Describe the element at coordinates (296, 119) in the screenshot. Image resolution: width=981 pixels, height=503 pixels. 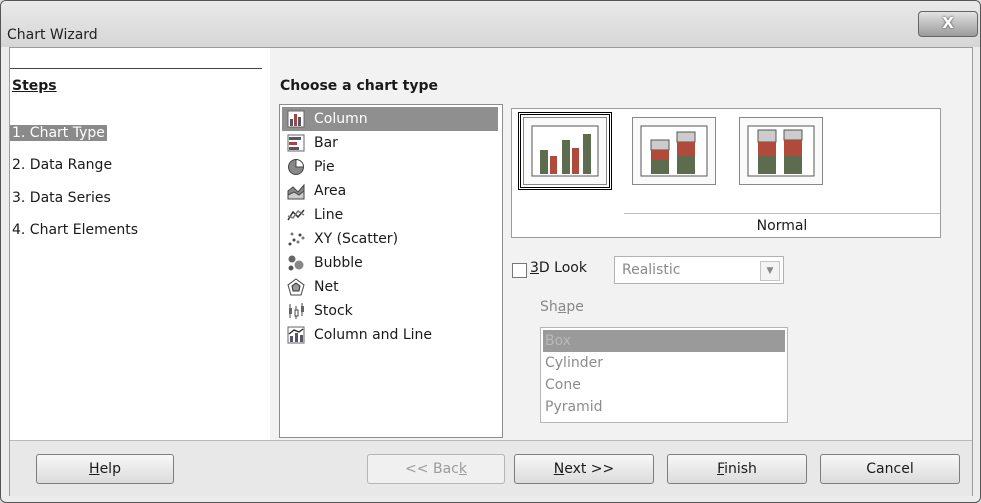
I see `column-chart-icon` at that location.